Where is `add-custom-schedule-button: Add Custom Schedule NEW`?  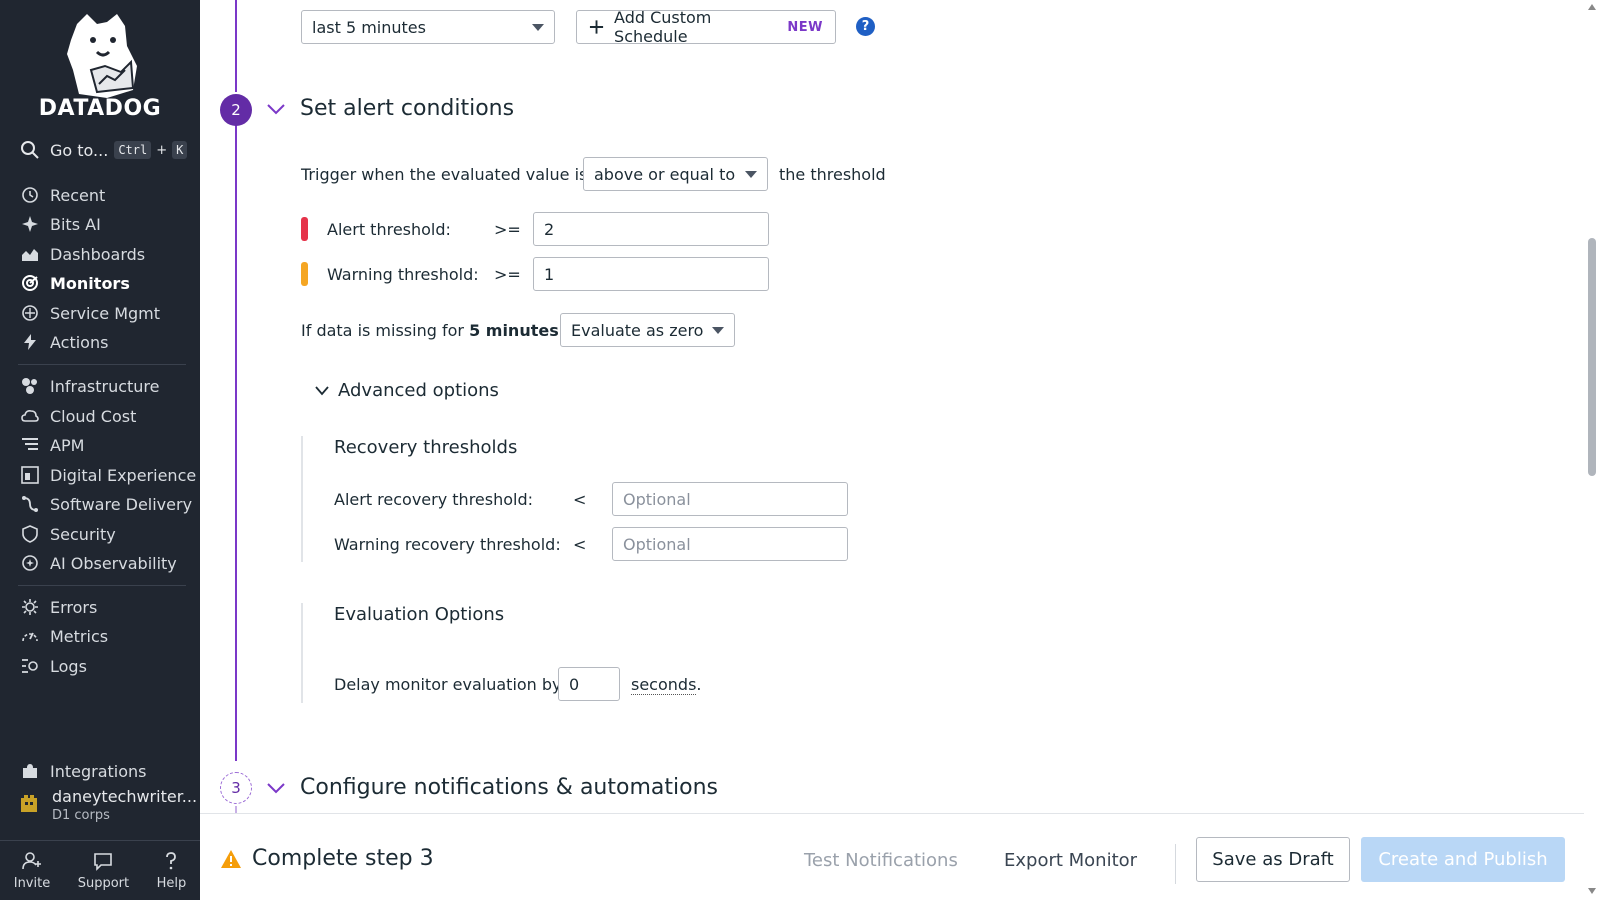
add-custom-schedule-button: Add Custom Schedule NEW is located at coordinates (706, 27).